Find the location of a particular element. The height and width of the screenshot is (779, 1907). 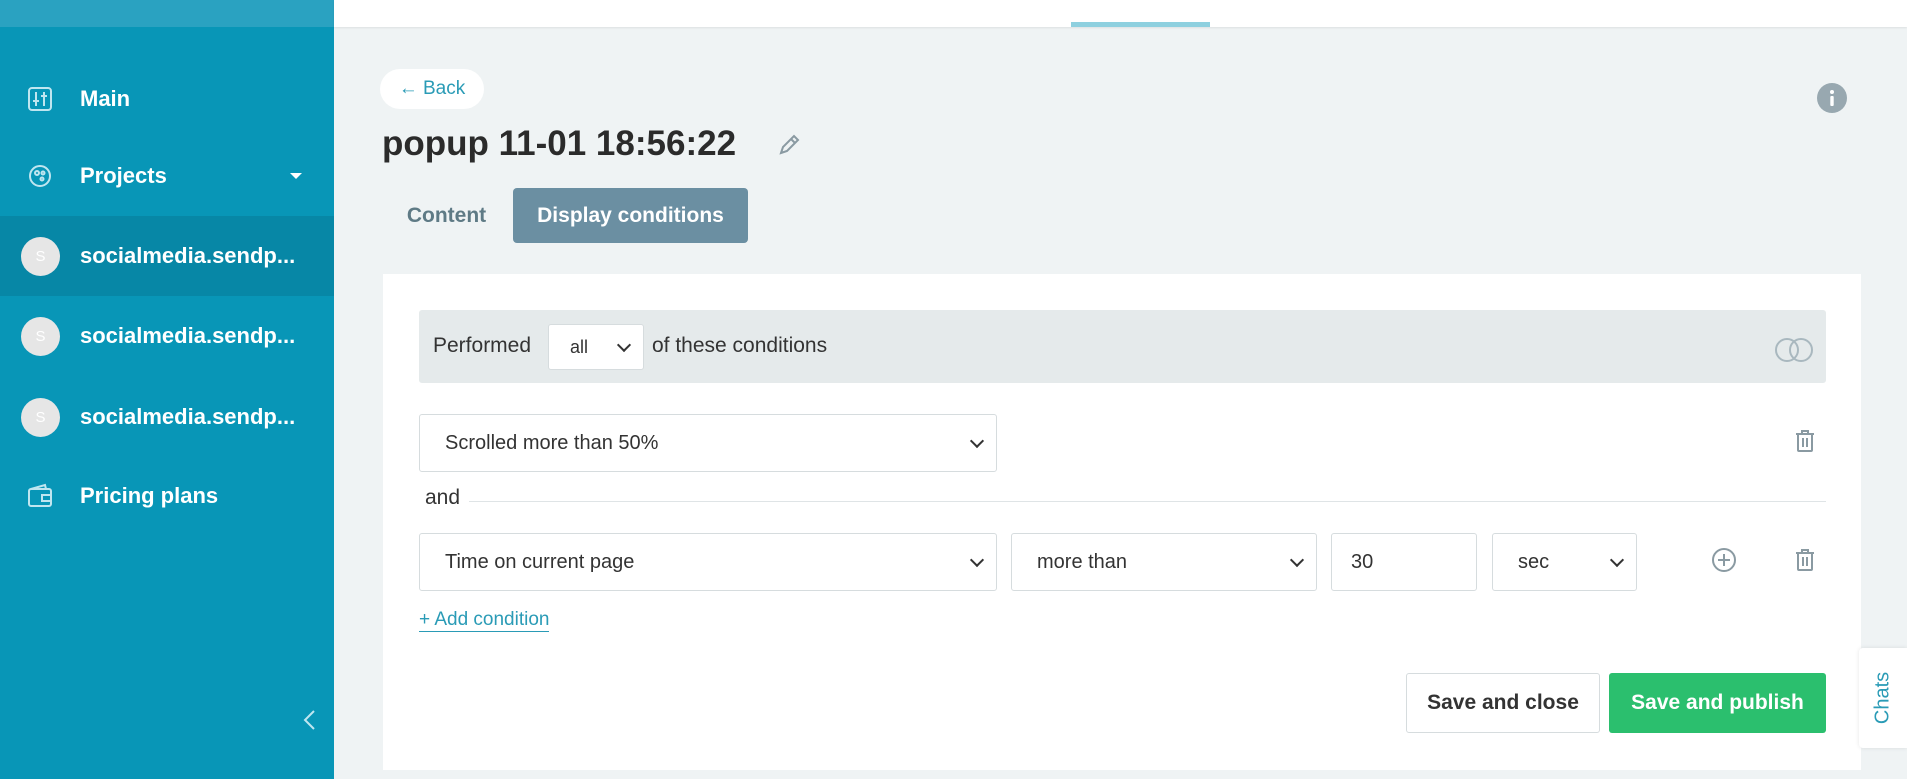

match-mode-select: all is located at coordinates (596, 347).